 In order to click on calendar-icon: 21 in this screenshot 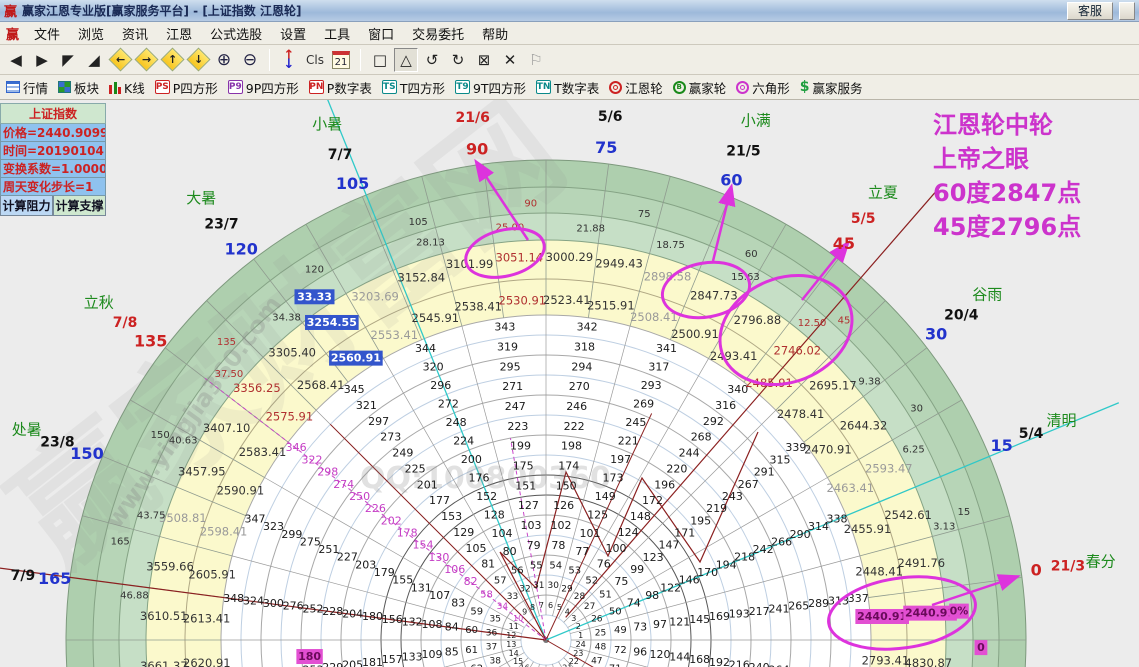, I will do `click(341, 60)`.